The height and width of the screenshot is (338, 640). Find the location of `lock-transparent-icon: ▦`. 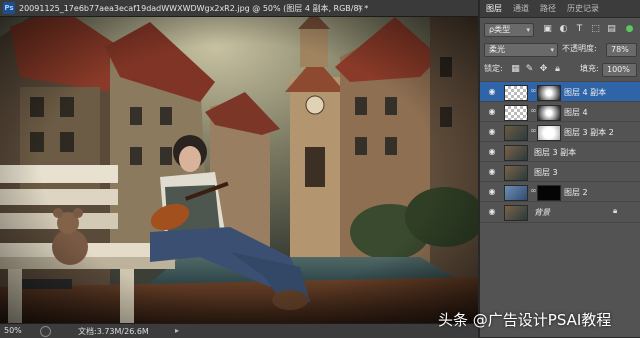

lock-transparent-icon: ▦ is located at coordinates (515, 69).